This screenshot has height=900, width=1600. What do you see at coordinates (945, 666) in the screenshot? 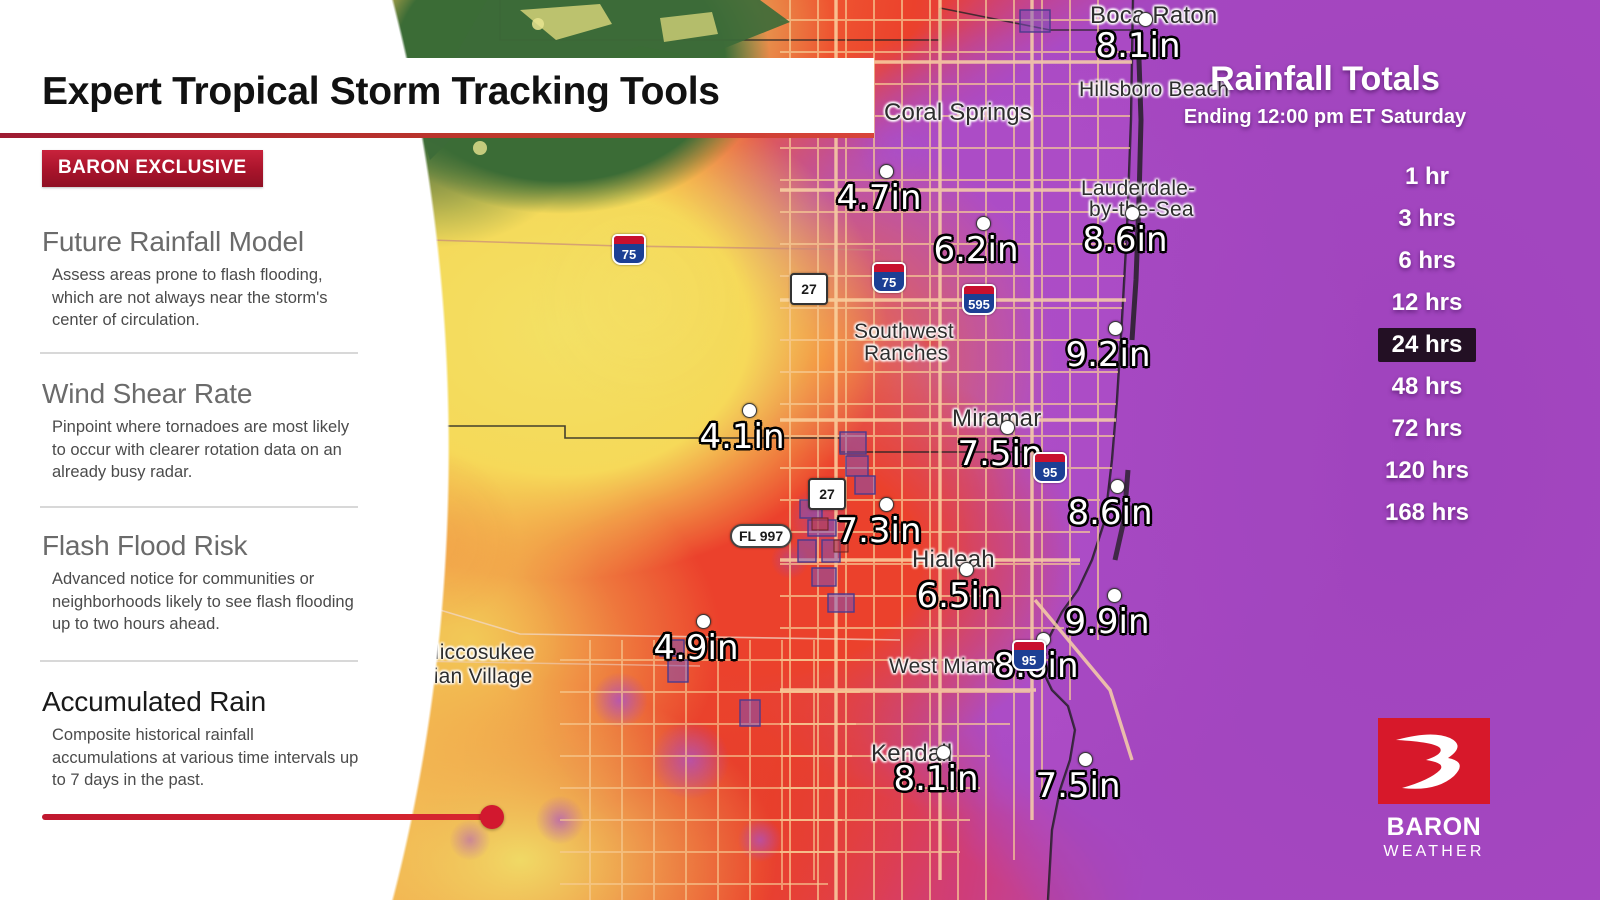
I see `map-place-label: West Miami` at bounding box center [945, 666].